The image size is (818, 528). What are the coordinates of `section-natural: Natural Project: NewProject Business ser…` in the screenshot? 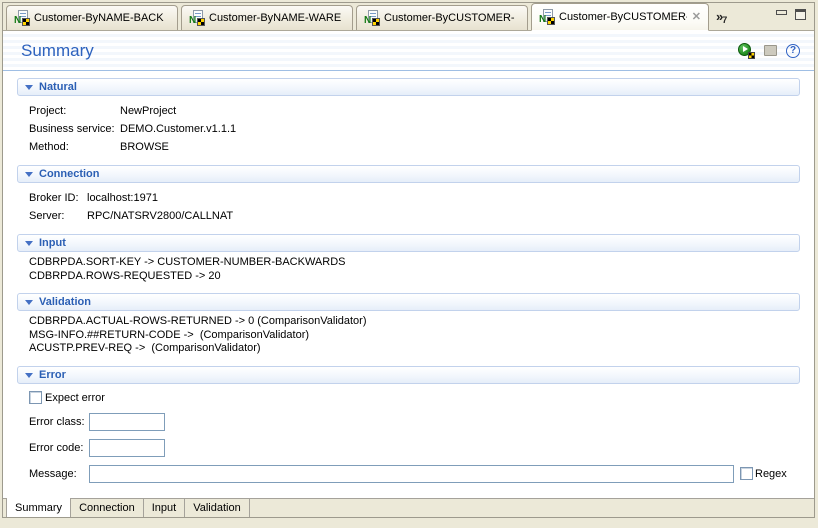 It's located at (408, 118).